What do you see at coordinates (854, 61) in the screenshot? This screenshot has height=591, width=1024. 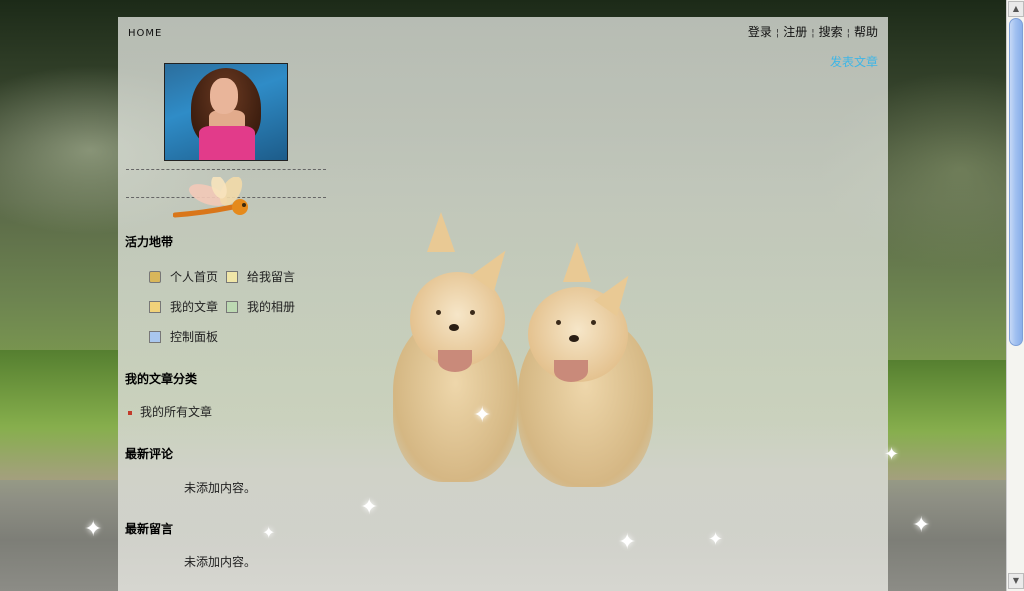 I see `post-article-link: 发表文章` at bounding box center [854, 61].